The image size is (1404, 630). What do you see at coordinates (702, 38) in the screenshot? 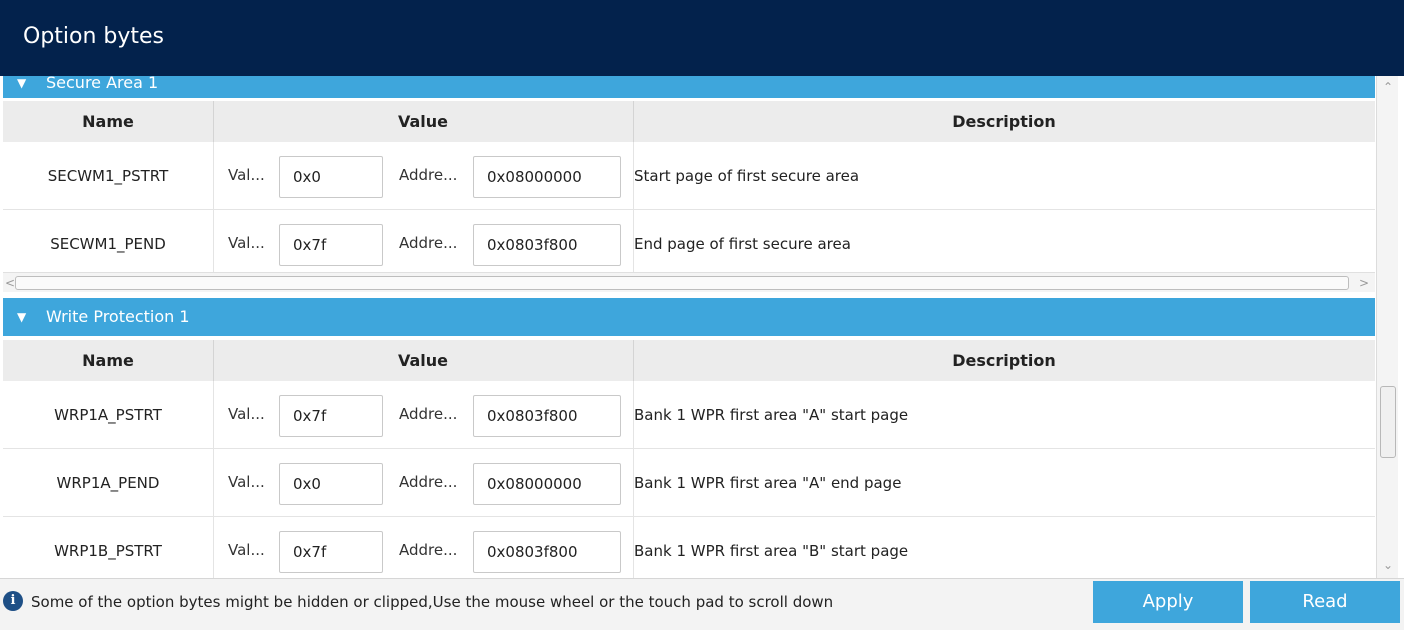
I see `title-bar: Option bytes` at bounding box center [702, 38].